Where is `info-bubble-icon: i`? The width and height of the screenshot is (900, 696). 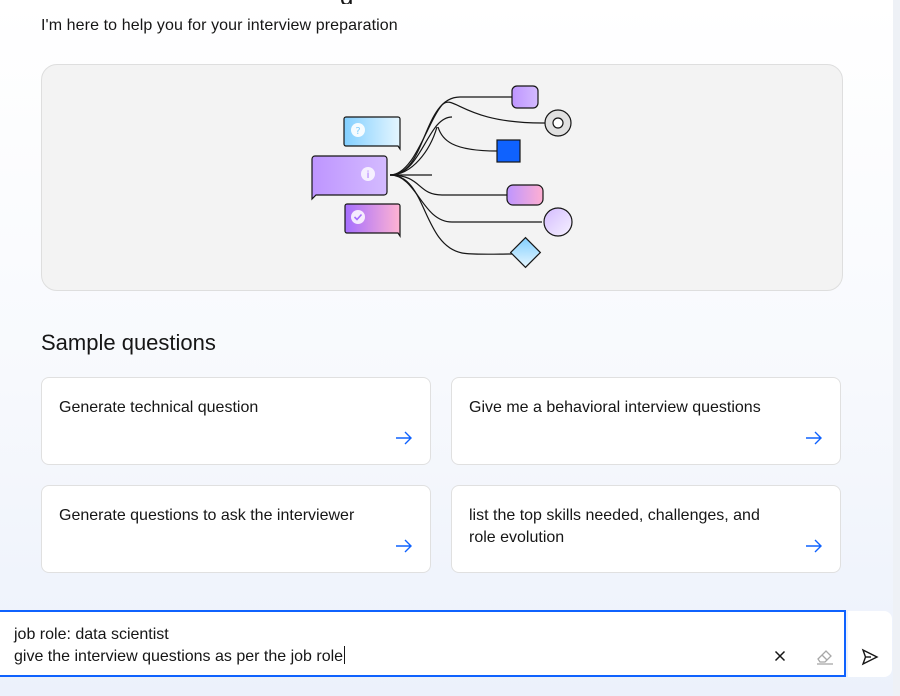 info-bubble-icon: i is located at coordinates (349, 178).